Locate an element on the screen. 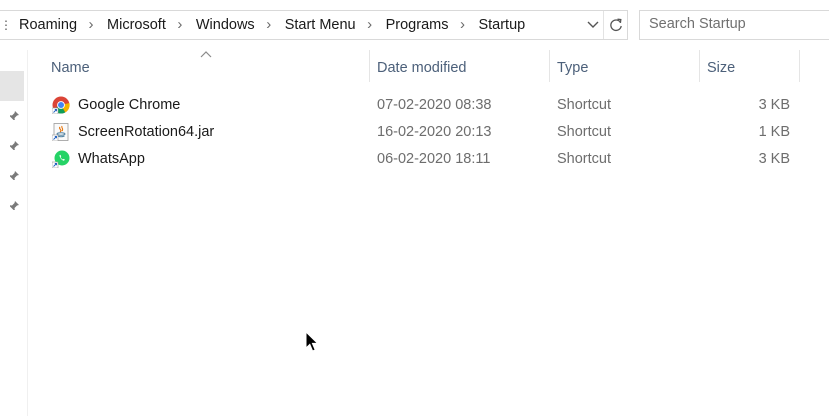  address-history-dropdown is located at coordinates (593, 25).